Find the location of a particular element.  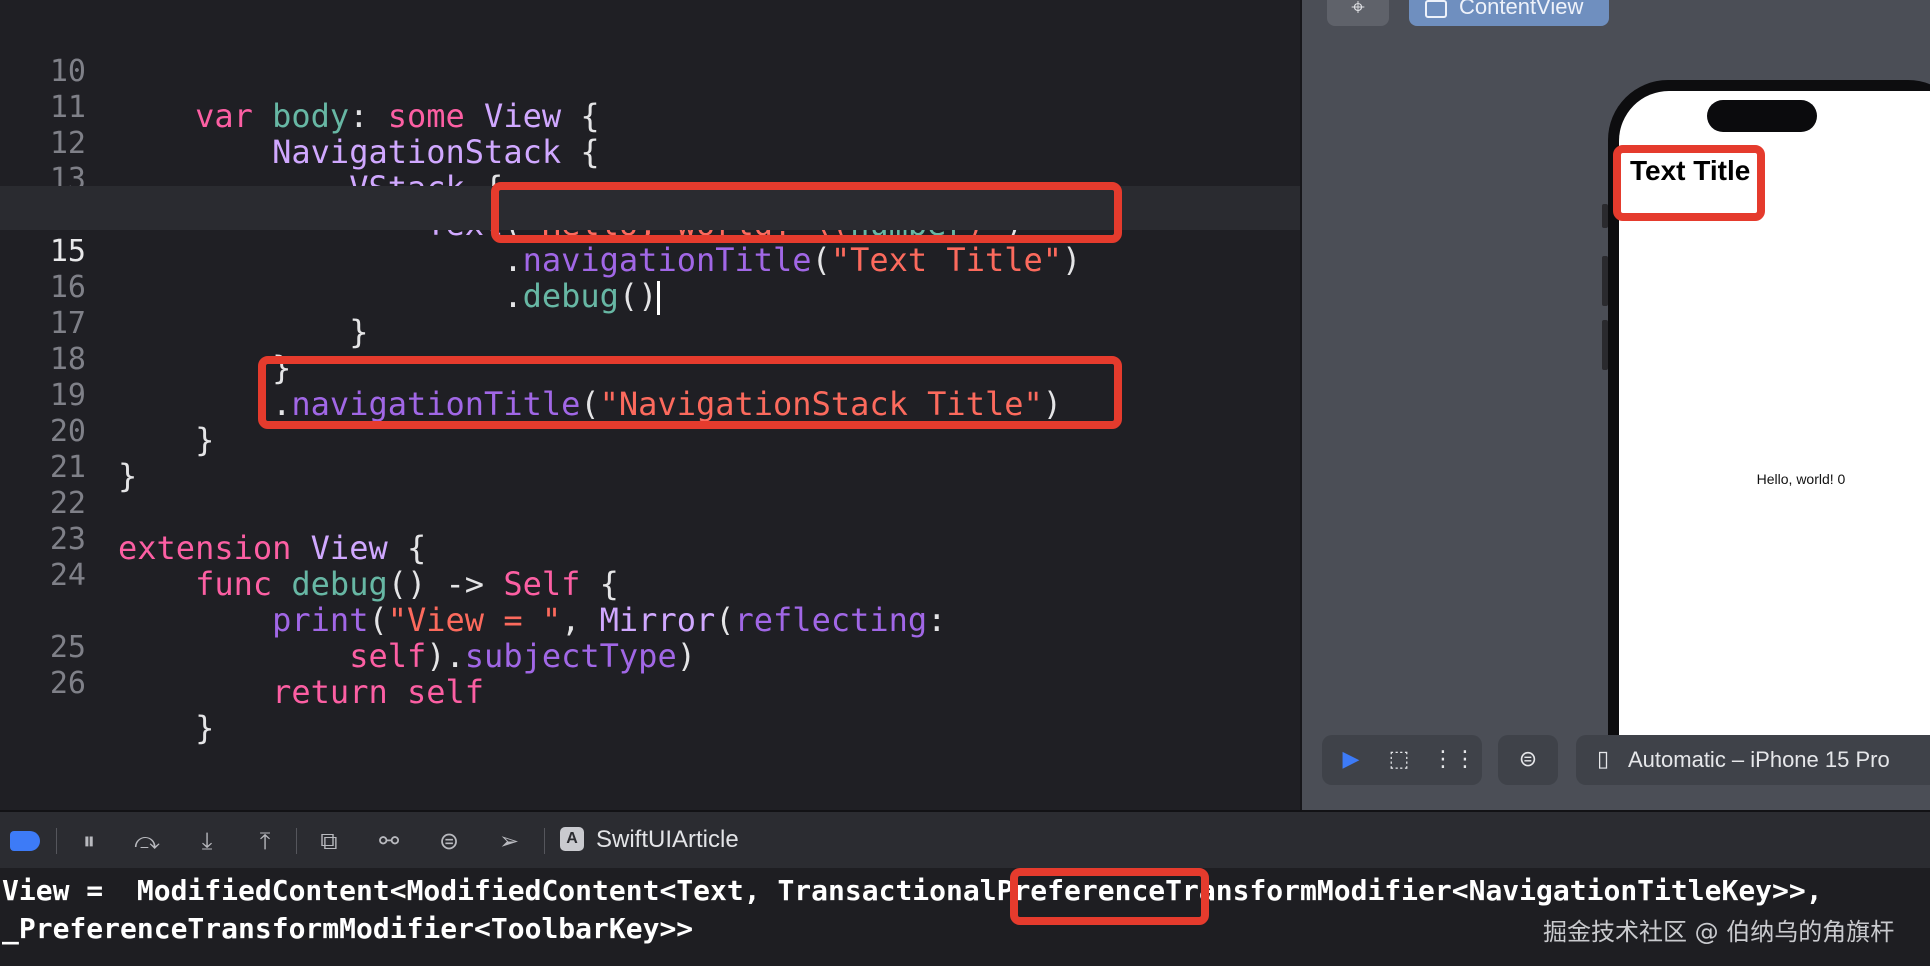

highlight-box-navigationstack-title is located at coordinates (690, 392).